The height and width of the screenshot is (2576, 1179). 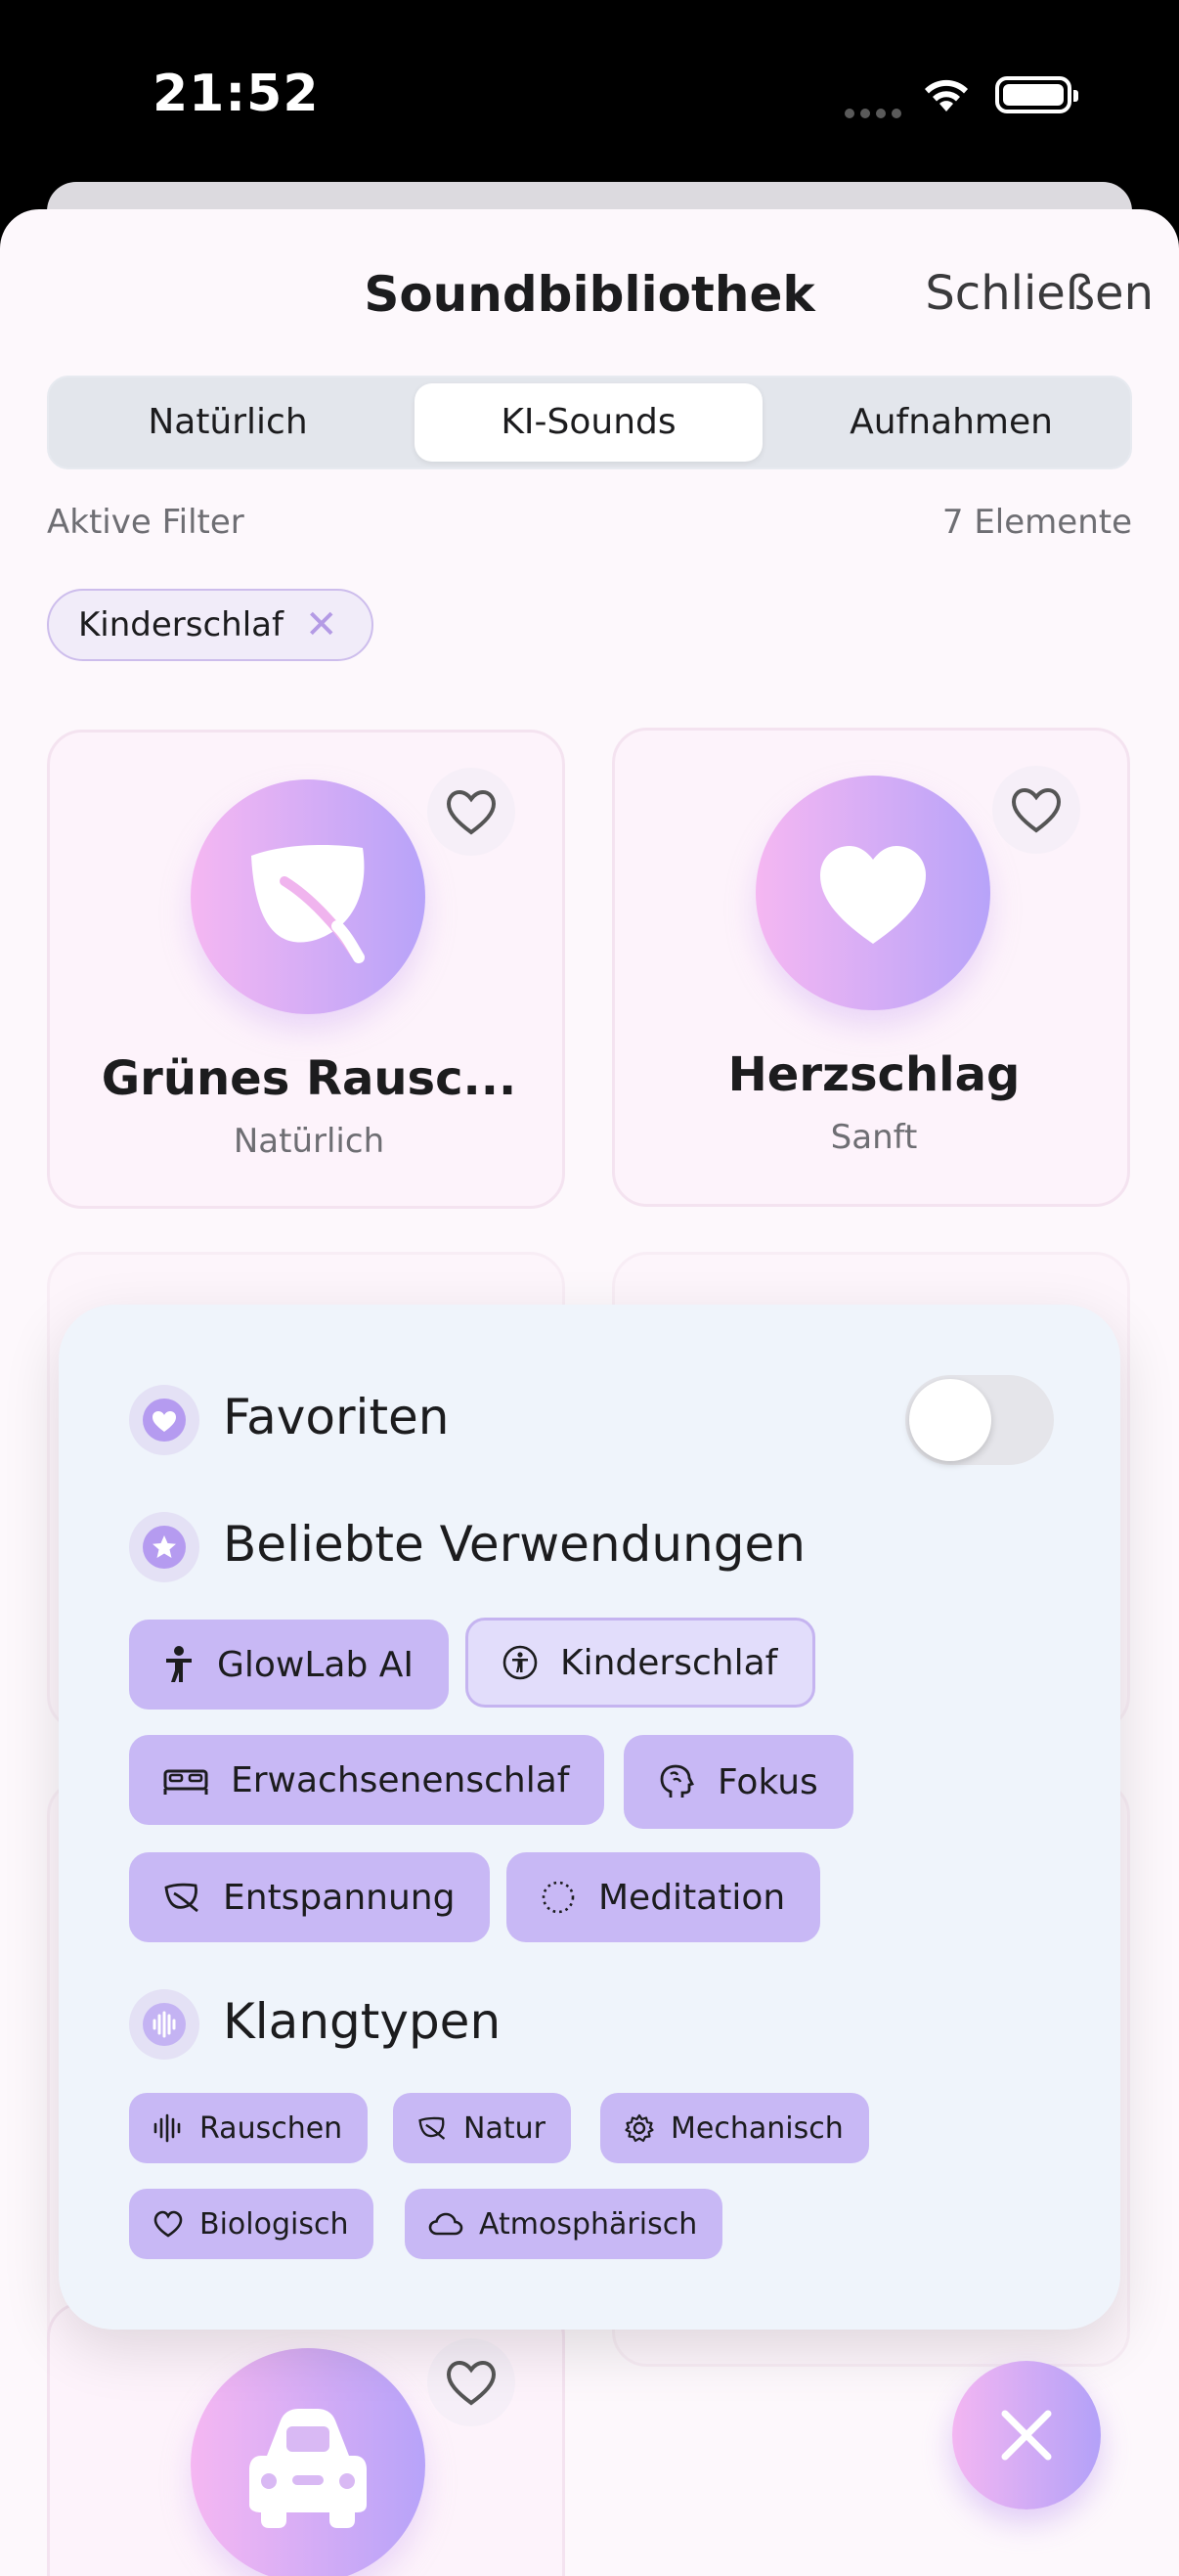 I want to click on active-filters-label: Aktive Filter, so click(x=145, y=522).